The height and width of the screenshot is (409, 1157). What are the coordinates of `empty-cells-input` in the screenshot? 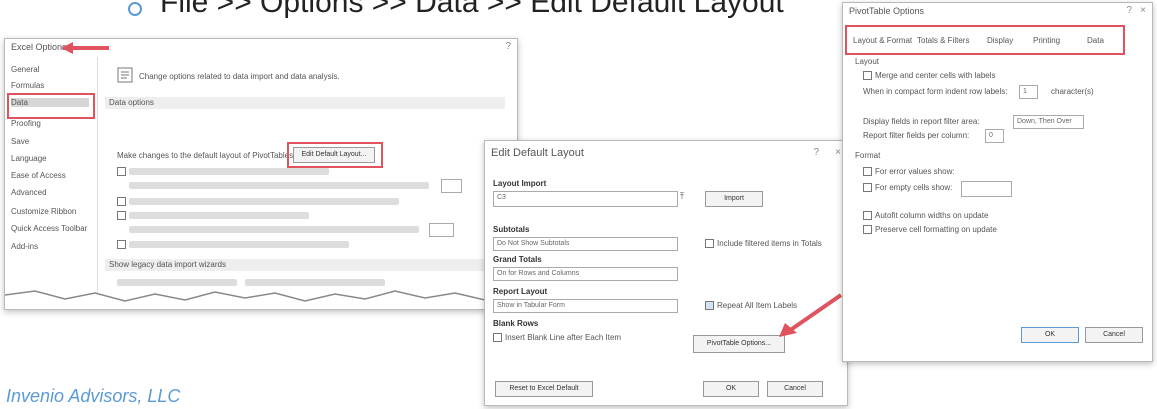 It's located at (986, 189).